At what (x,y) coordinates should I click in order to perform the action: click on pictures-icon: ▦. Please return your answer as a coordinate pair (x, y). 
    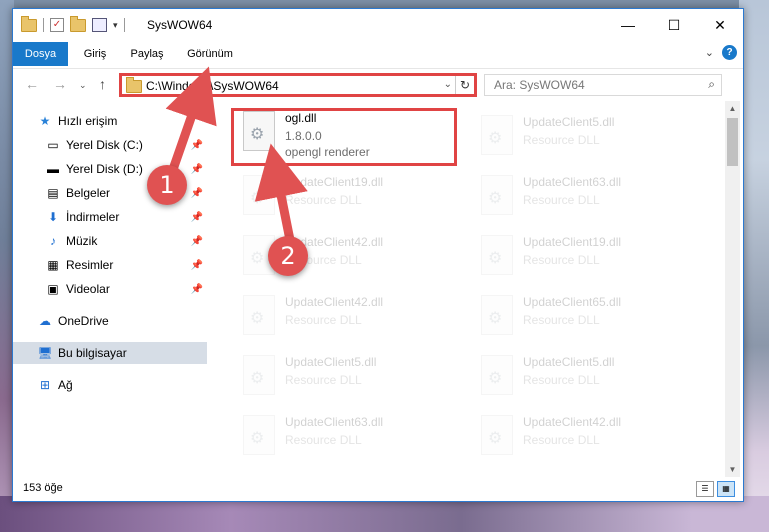
    Looking at the image, I should click on (53, 265).